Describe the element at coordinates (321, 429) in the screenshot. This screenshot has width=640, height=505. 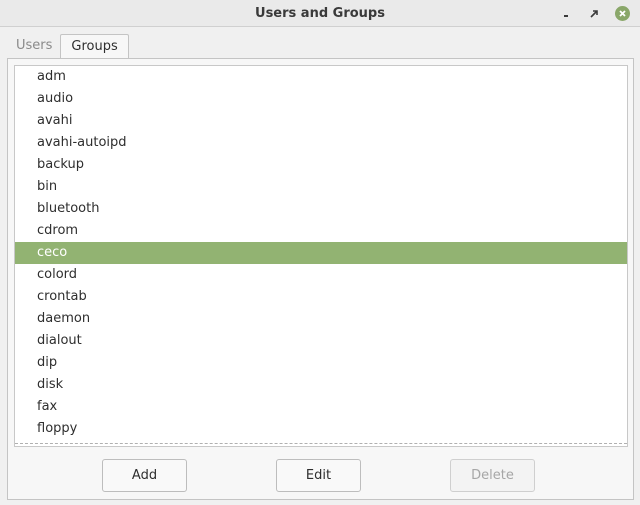
I see `list-item: floppy` at that location.